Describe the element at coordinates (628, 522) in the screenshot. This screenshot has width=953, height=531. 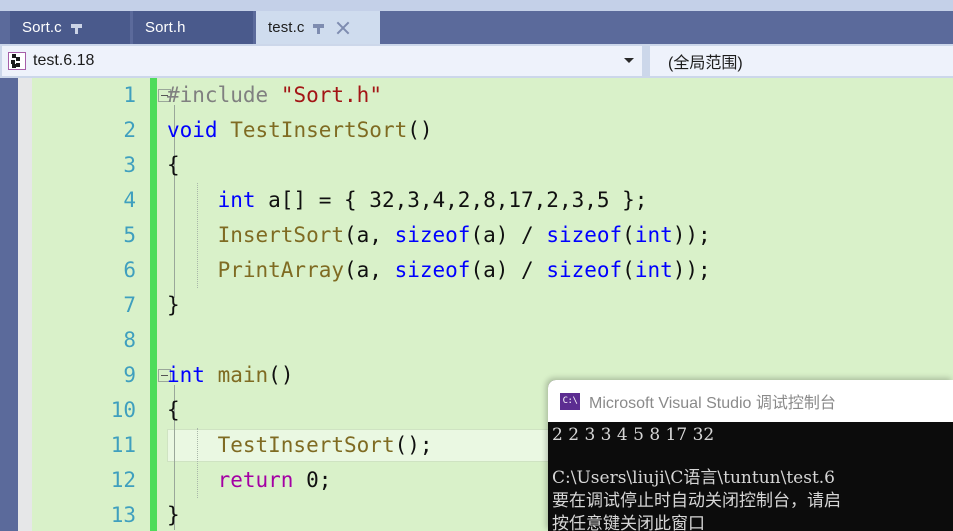
I see `console-line: 按任意键关闭此窗口` at that location.